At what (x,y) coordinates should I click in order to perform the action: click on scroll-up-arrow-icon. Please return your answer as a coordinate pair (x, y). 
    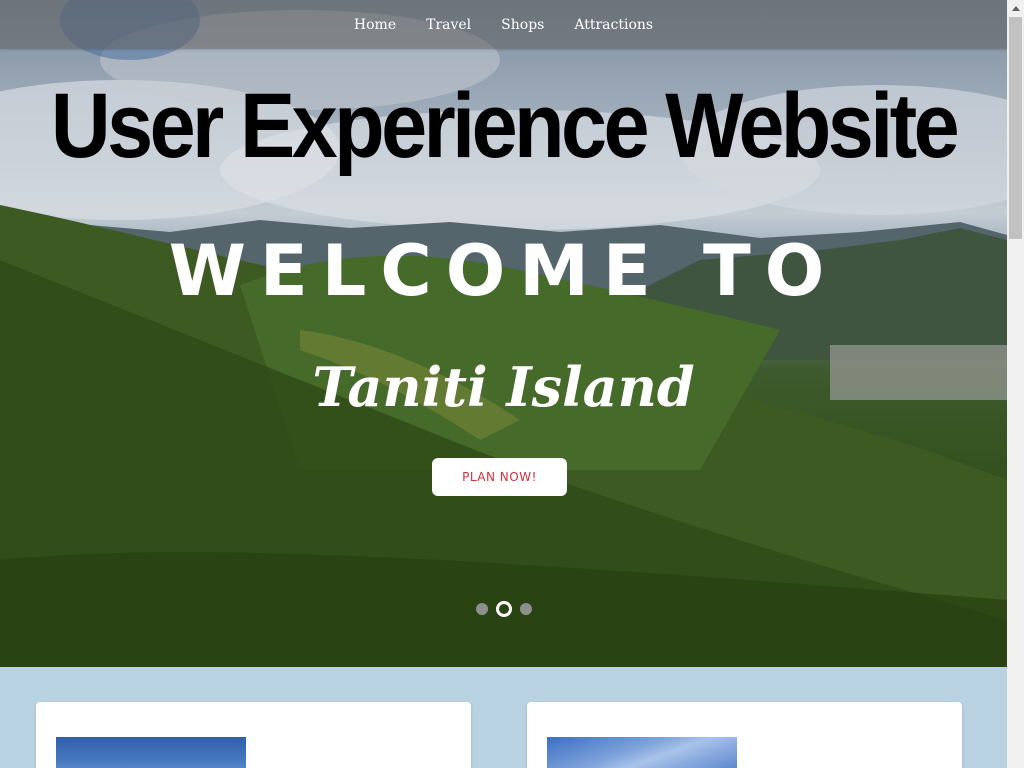
    Looking at the image, I should click on (1015, 8).